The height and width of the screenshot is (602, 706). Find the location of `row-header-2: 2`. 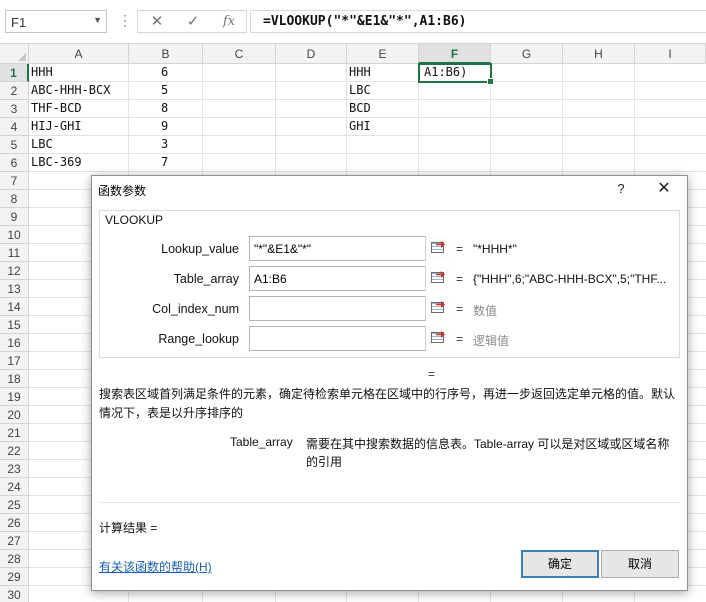

row-header-2: 2 is located at coordinates (14, 91).